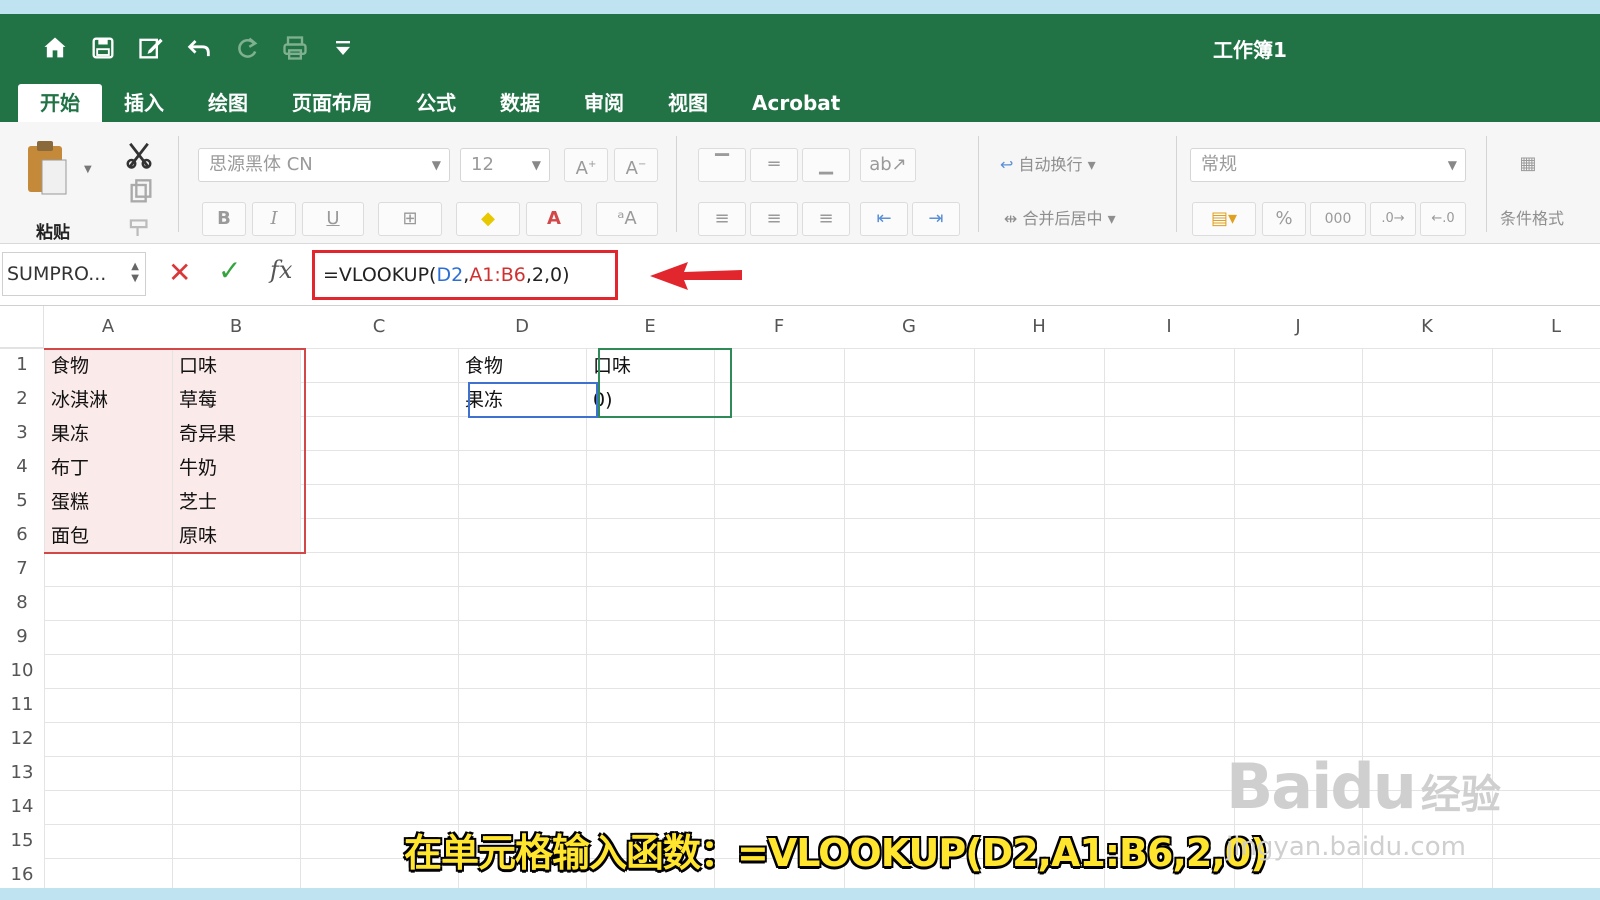 The width and height of the screenshot is (1600, 900). What do you see at coordinates (135, 273) in the screenshot?
I see `spinner-icon: ▲ ▼` at bounding box center [135, 273].